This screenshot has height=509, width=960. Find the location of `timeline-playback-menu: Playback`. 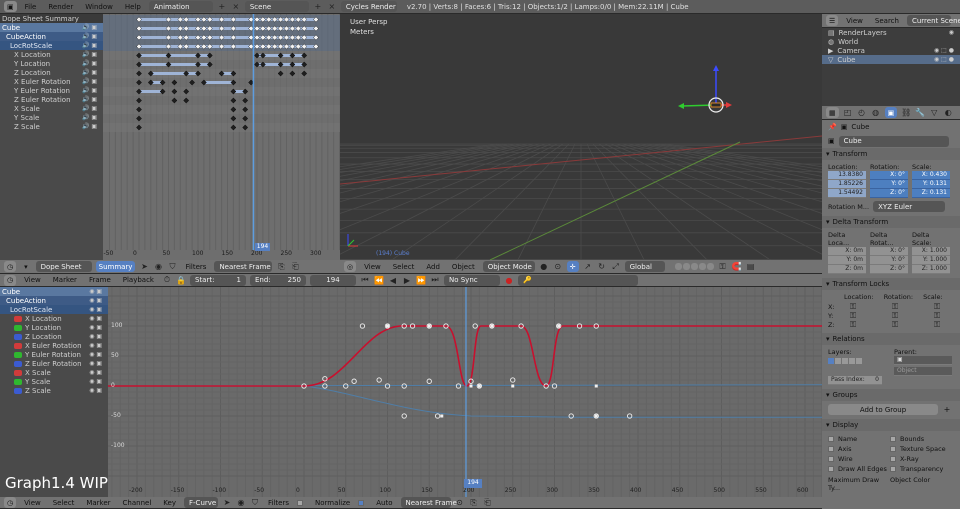

timeline-playback-menu: Playback is located at coordinates (138, 280).